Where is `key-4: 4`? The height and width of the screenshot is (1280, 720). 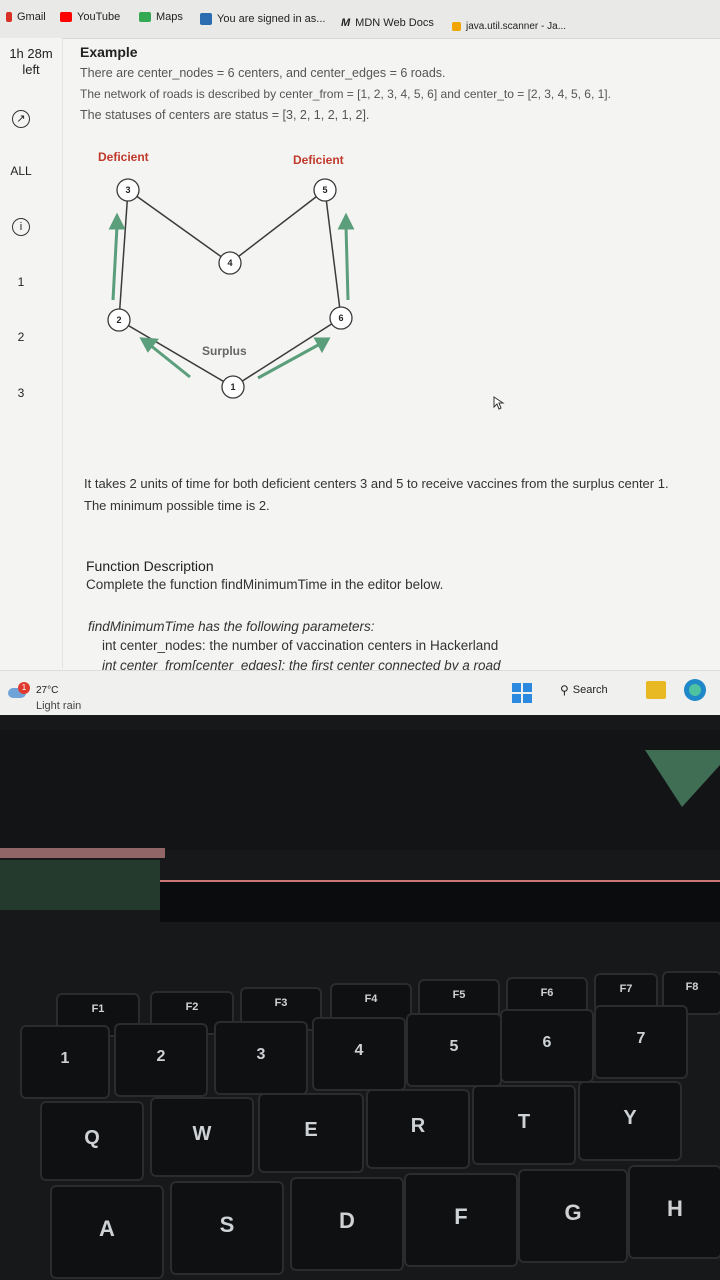 key-4: 4 is located at coordinates (359, 1054).